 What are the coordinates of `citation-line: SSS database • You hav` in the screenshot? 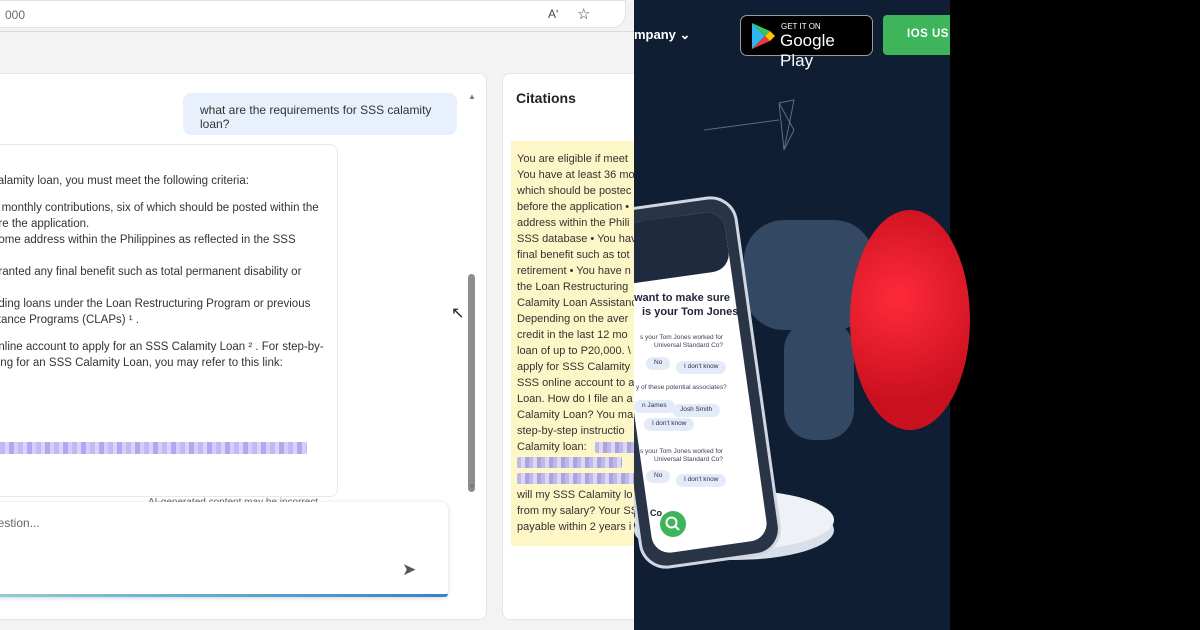 It's located at (575, 239).